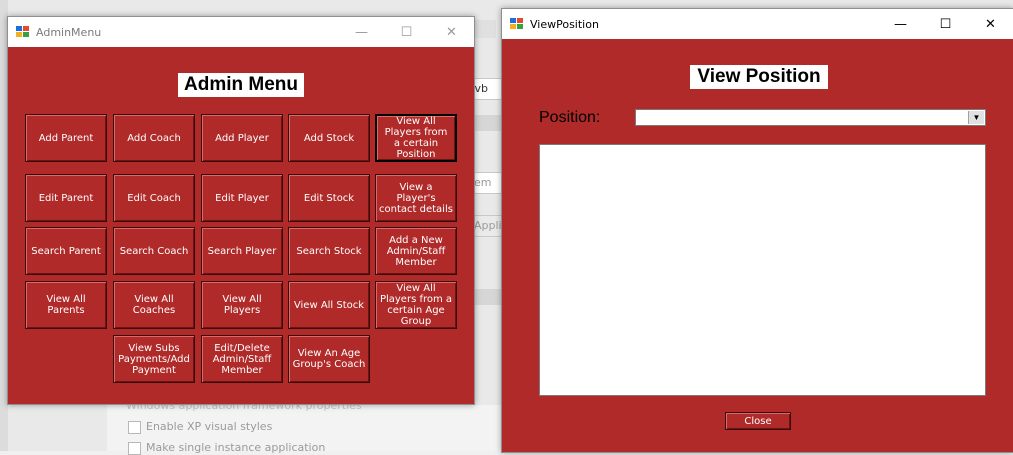 The width and height of the screenshot is (1013, 455). I want to click on ide-partial-button-text: Appli, so click(488, 225).